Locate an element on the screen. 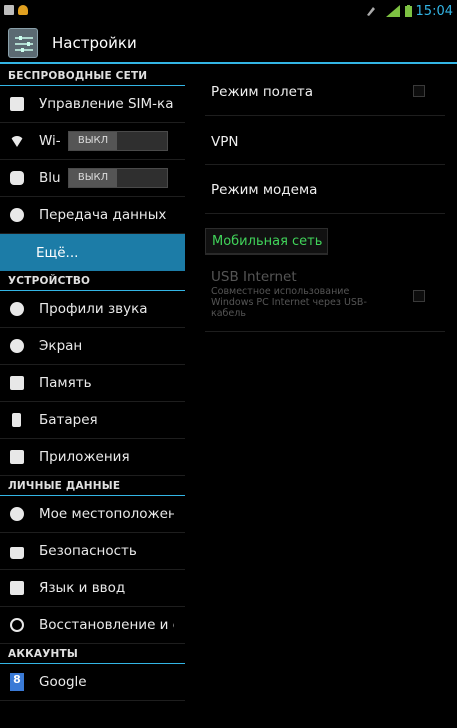 The image size is (457, 728). sidebar-item-location: Мое местоположени is located at coordinates (92, 514).